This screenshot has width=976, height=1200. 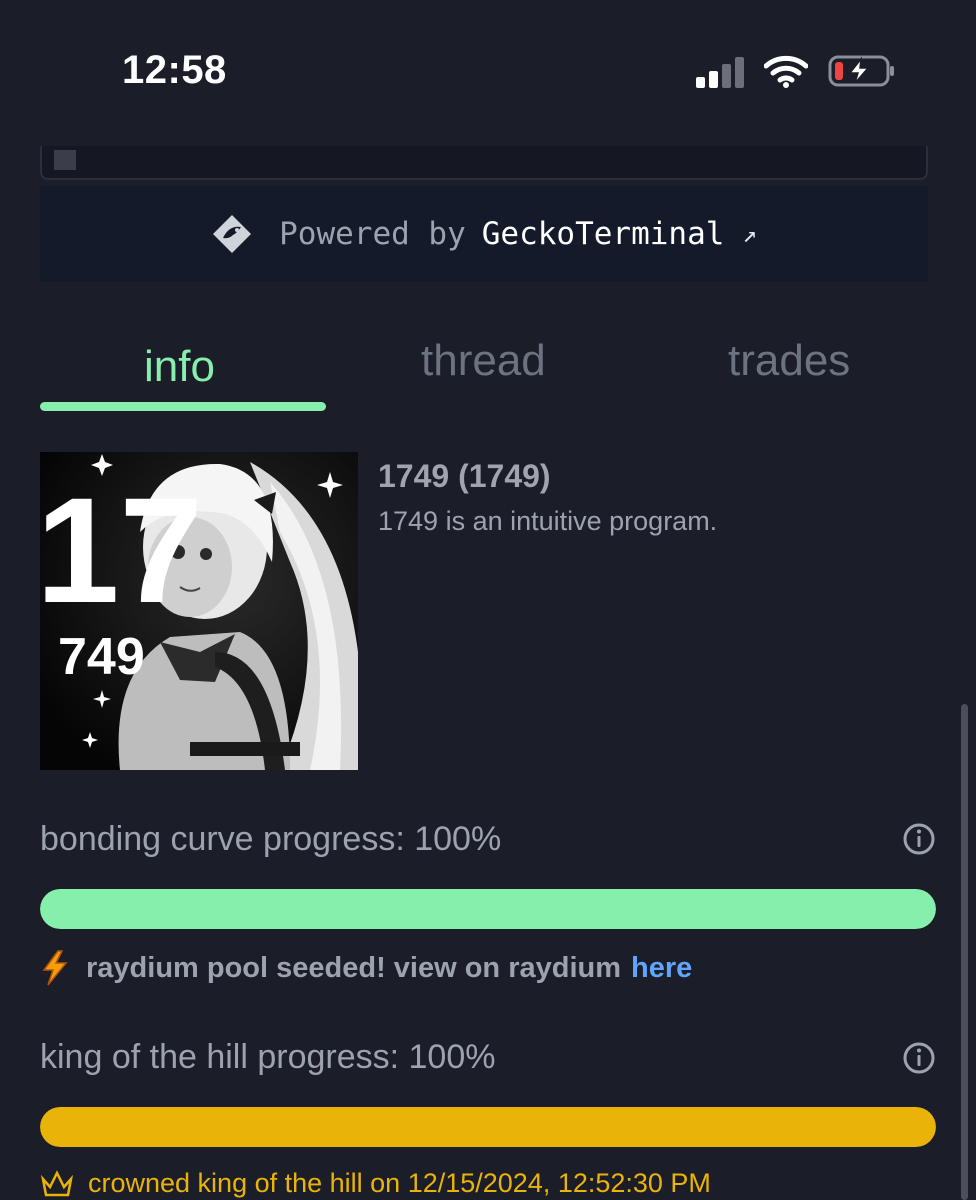 I want to click on token-title: 1749 (1749), so click(x=464, y=476).